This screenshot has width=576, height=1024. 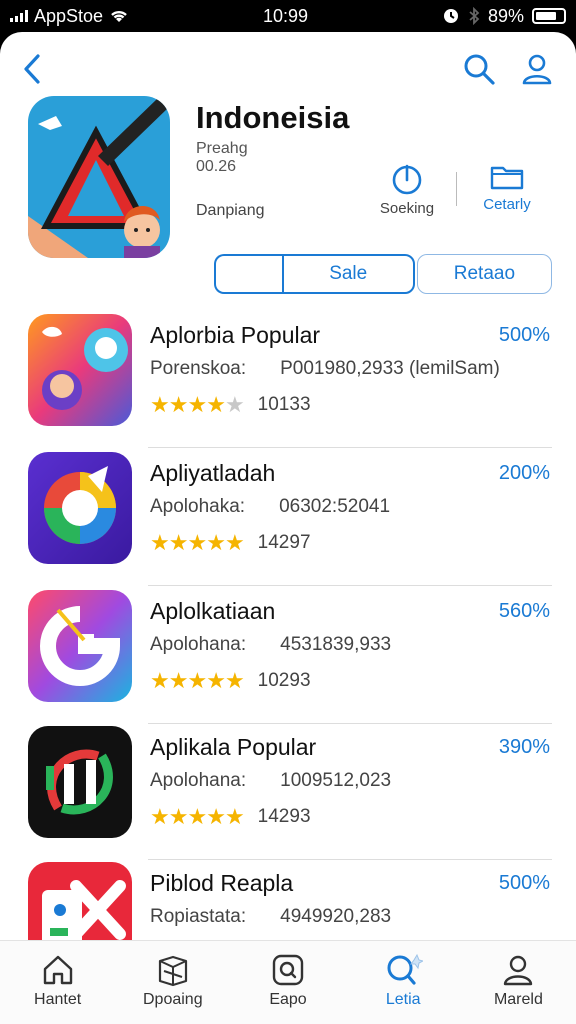 I want to click on app-name: Aplolkatiaan, so click(x=213, y=611).